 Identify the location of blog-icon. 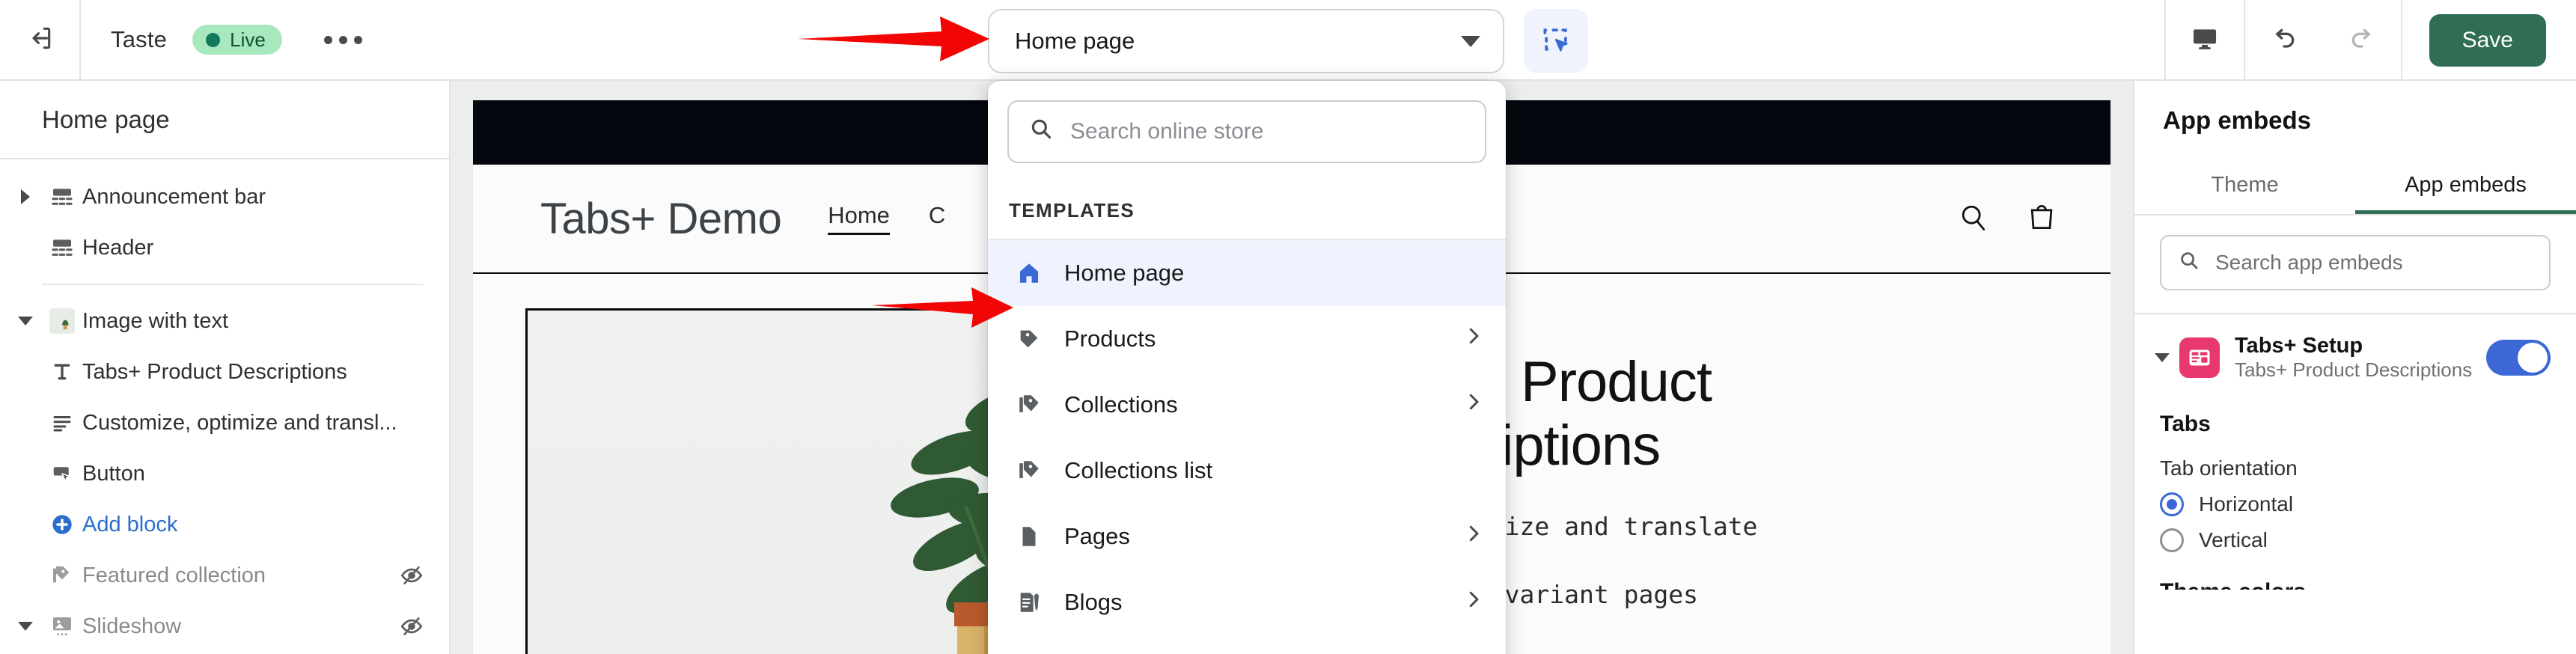
(1029, 603).